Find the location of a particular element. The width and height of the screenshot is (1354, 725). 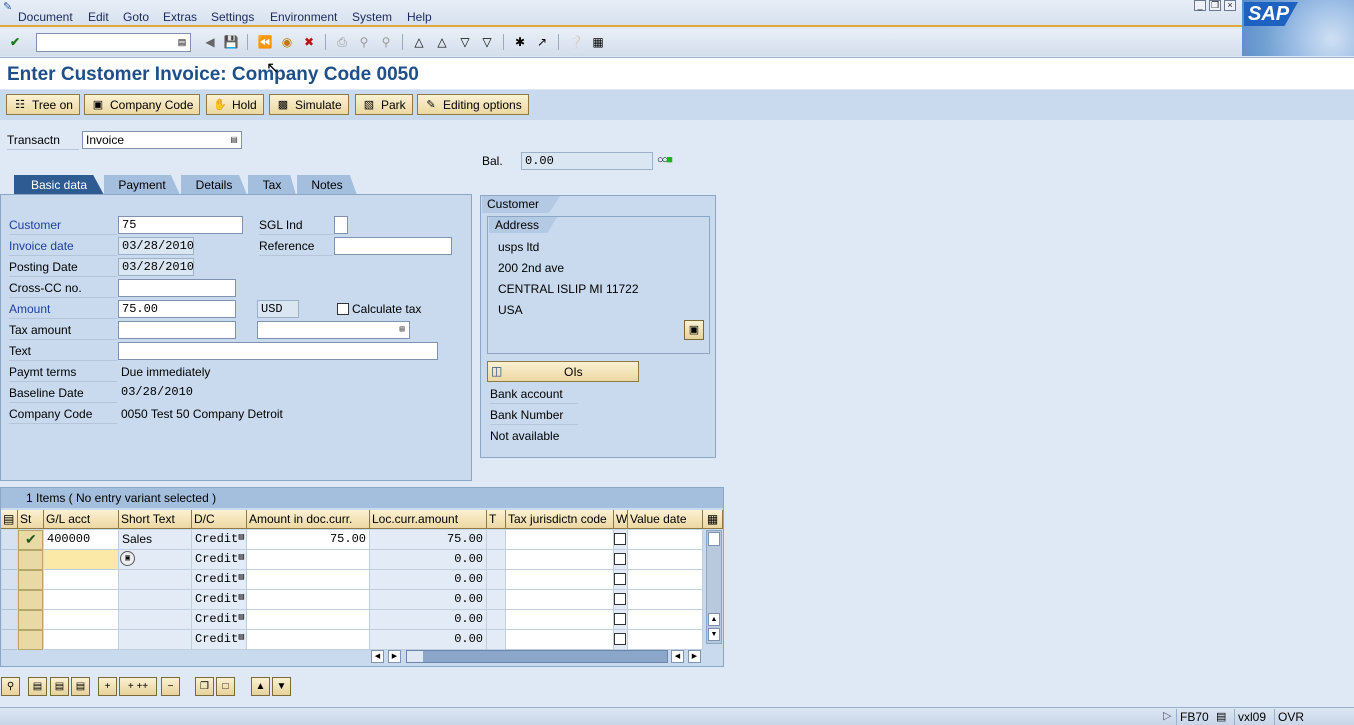

layout-icon: ▦ is located at coordinates (598, 42).